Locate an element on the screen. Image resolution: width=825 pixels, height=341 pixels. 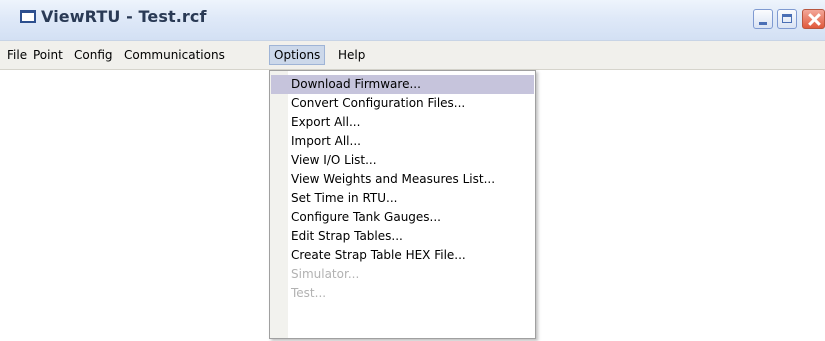
title-bar: ViewRTU - Test.rcf is located at coordinates (412, 20).